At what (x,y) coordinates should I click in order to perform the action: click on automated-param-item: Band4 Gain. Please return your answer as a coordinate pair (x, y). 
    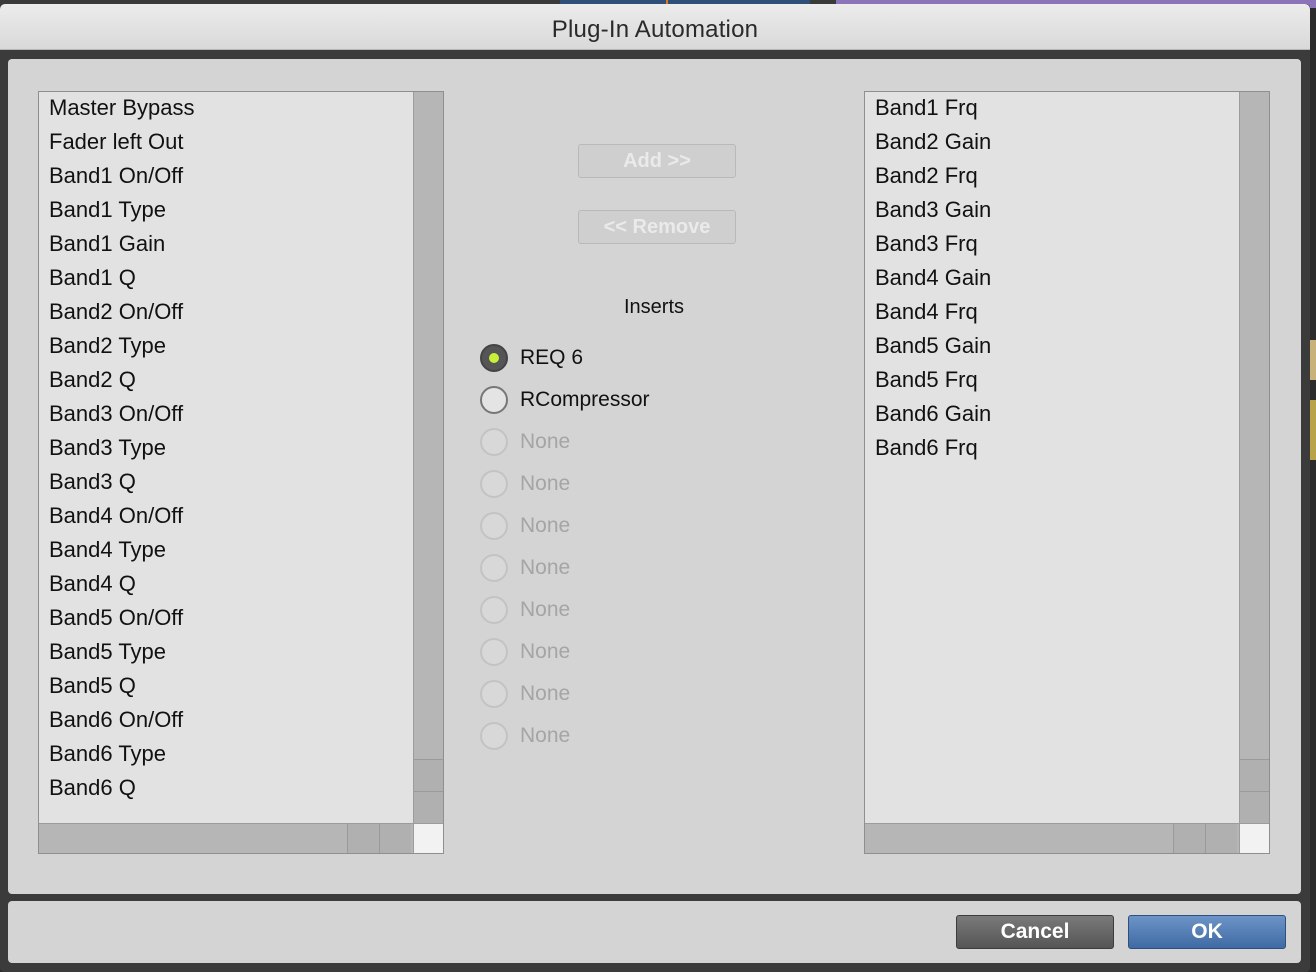
    Looking at the image, I should click on (1052, 281).